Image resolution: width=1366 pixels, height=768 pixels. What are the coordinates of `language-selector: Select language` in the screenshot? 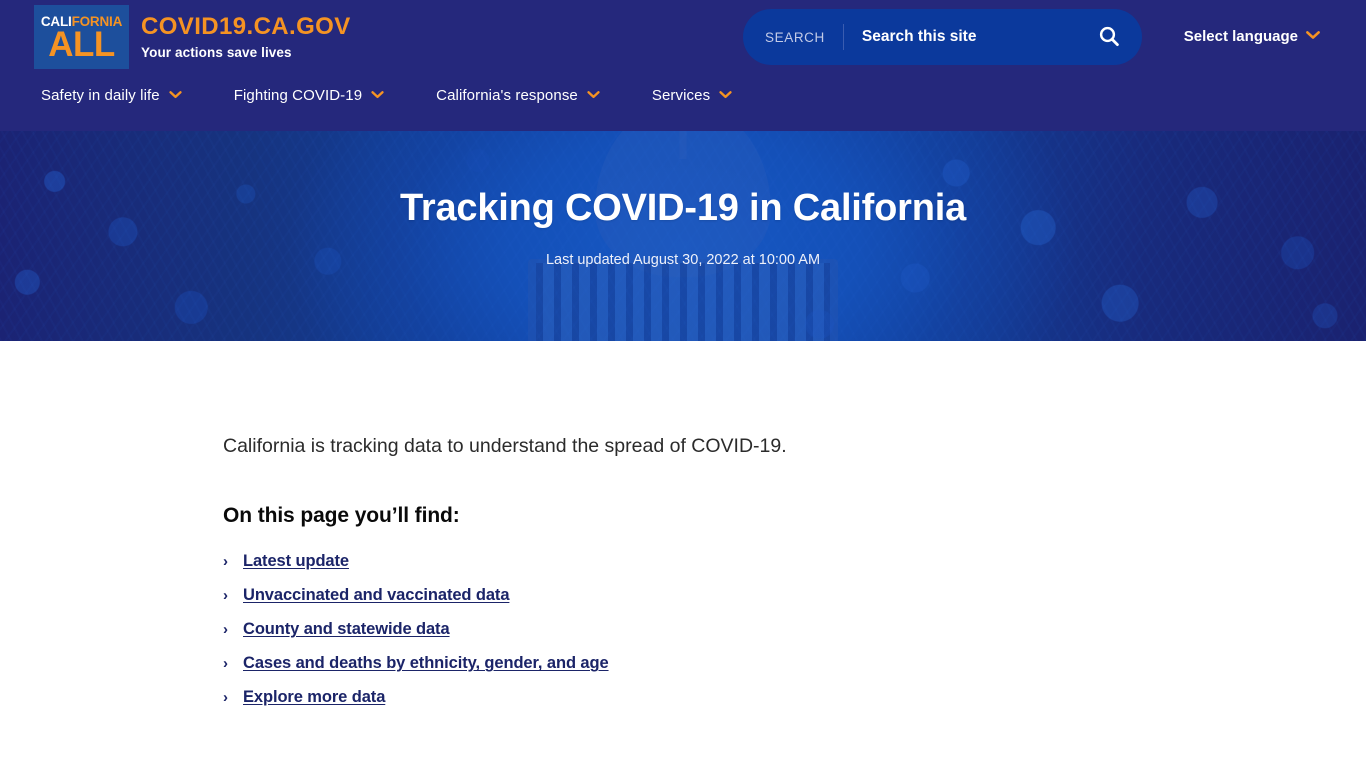 It's located at (1252, 36).